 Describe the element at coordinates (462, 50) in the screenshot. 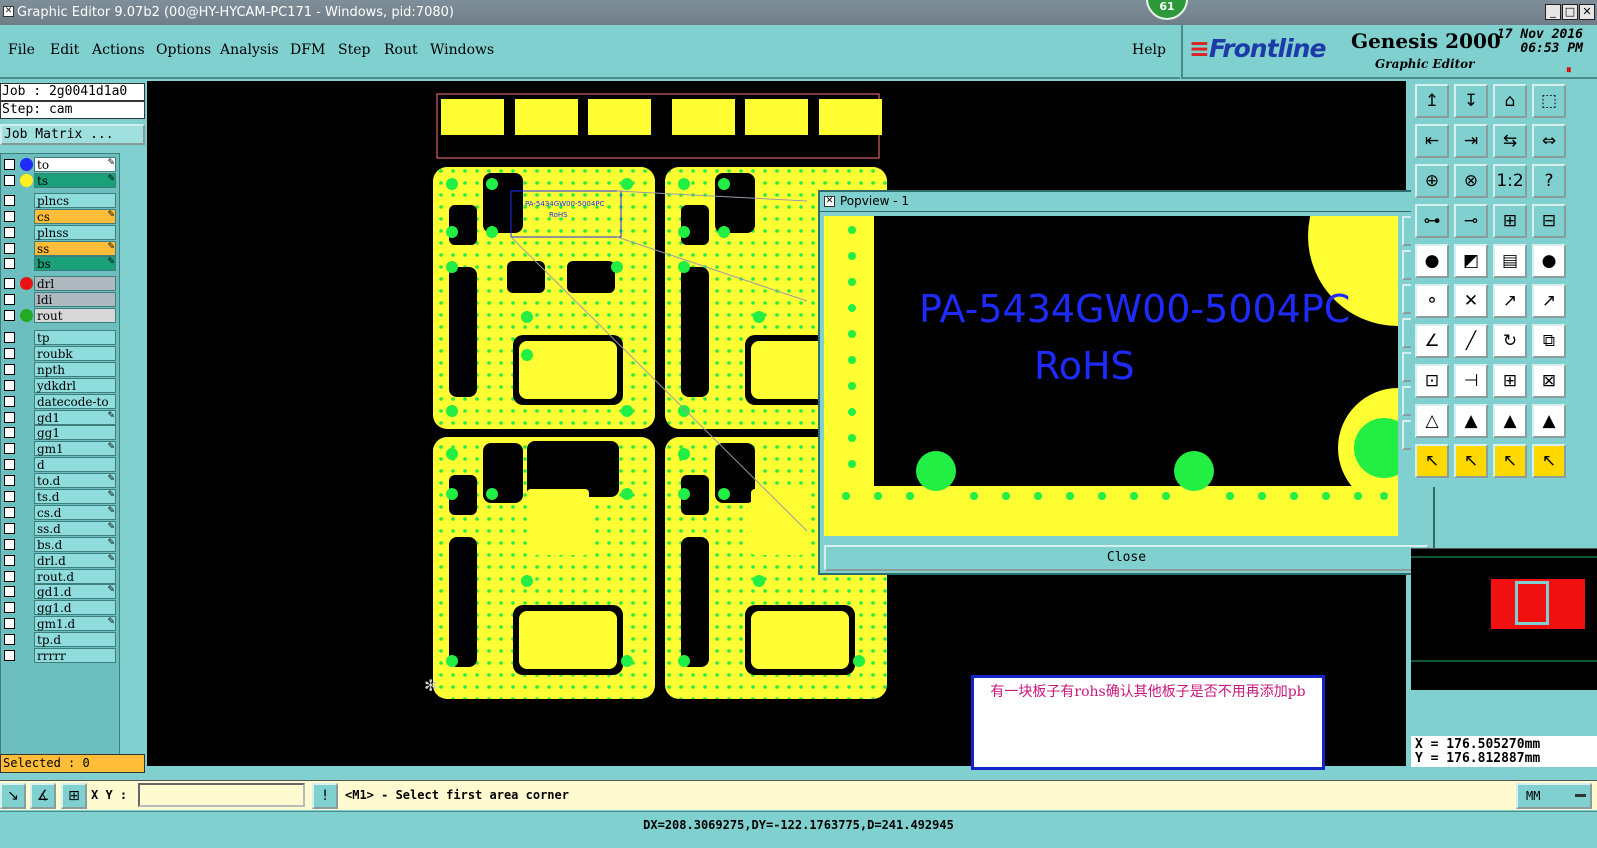

I see `menu-windows: Windows` at that location.